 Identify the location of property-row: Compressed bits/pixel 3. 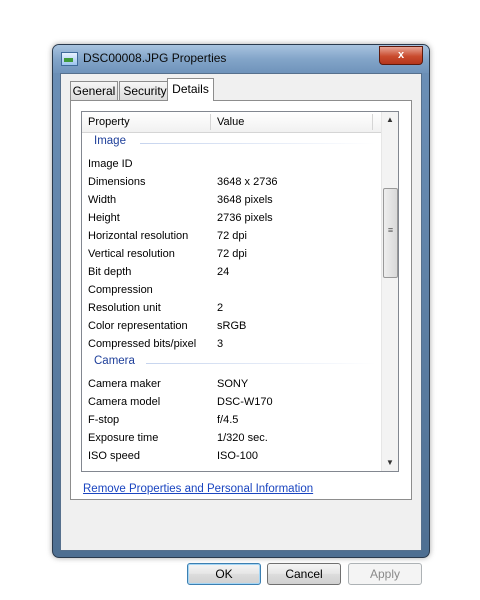
(232, 344).